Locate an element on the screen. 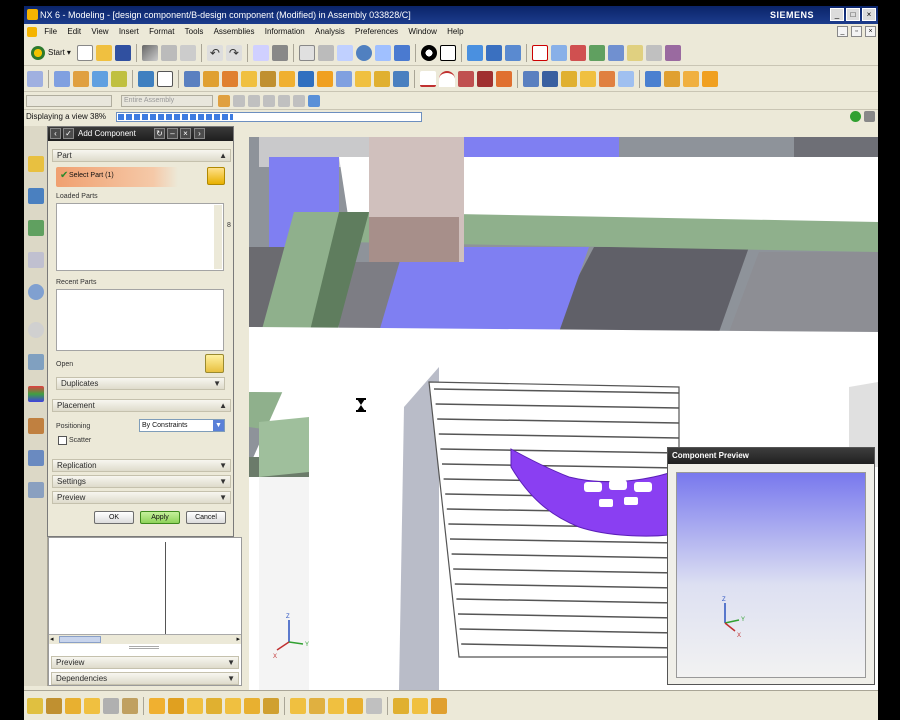 This screenshot has width=900, height=720. orient-view-icon is located at coordinates (401, 52).